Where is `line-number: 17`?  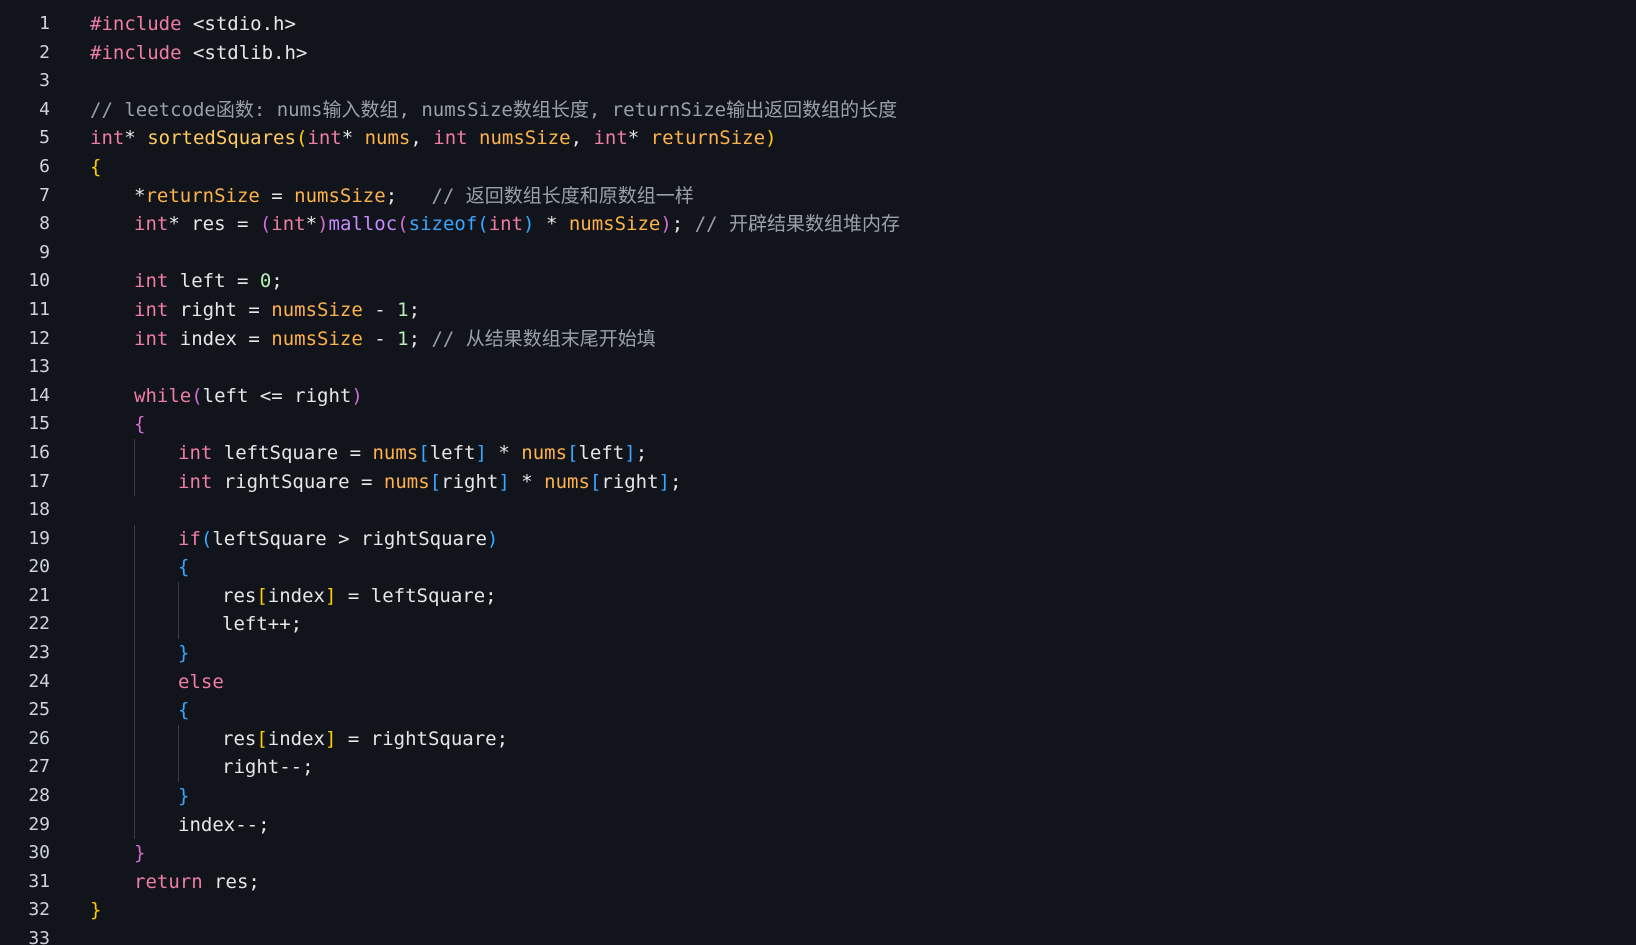 line-number: 17 is located at coordinates (39, 481).